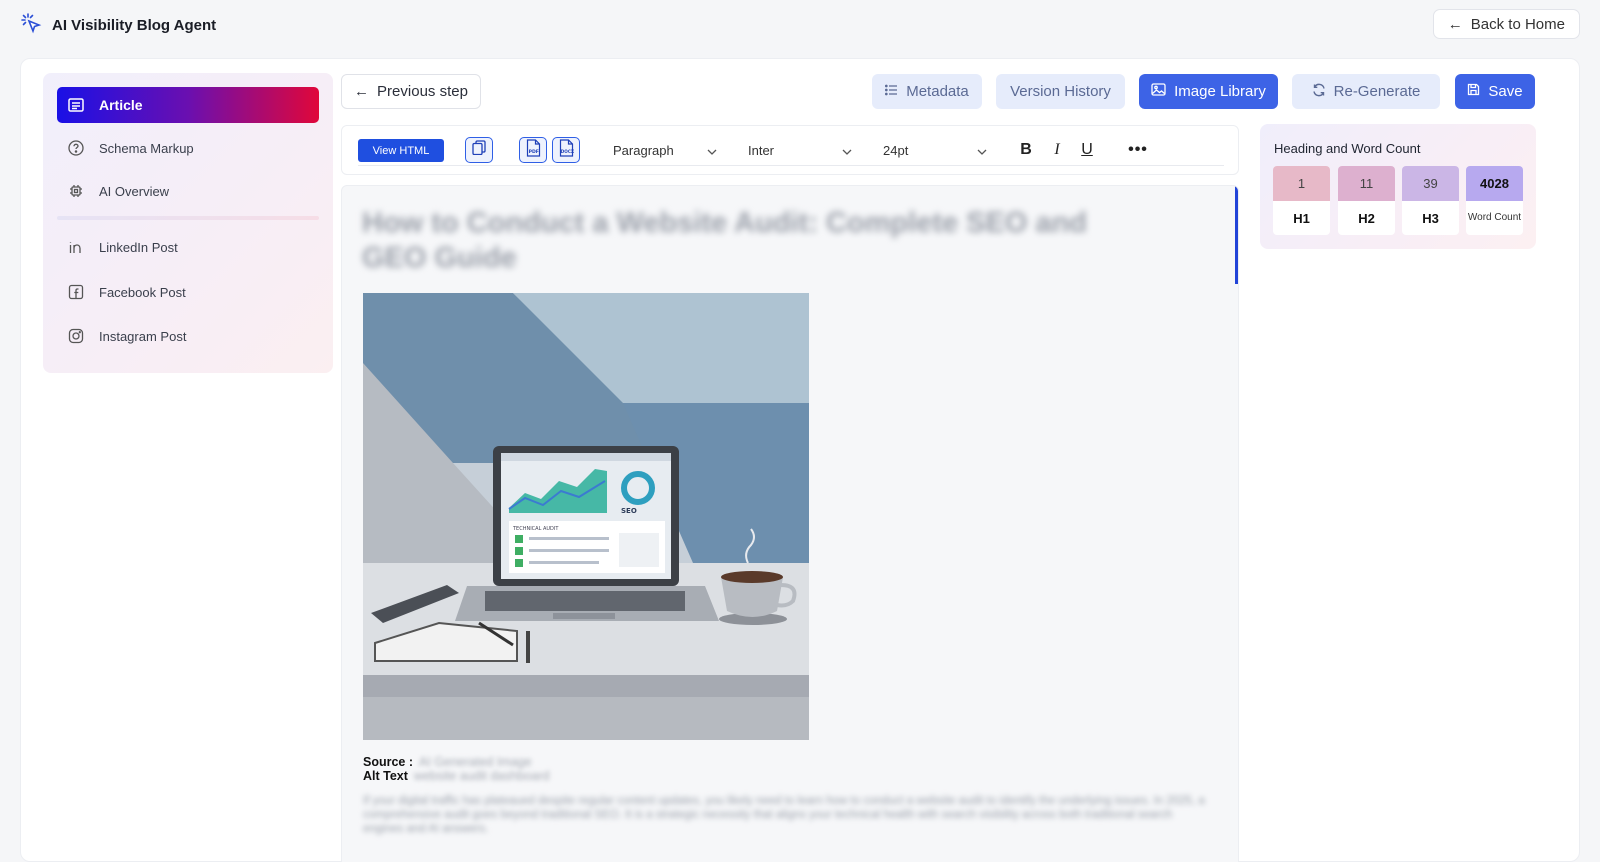 This screenshot has width=1600, height=862. I want to click on image-library-button: Image Library, so click(1208, 91).